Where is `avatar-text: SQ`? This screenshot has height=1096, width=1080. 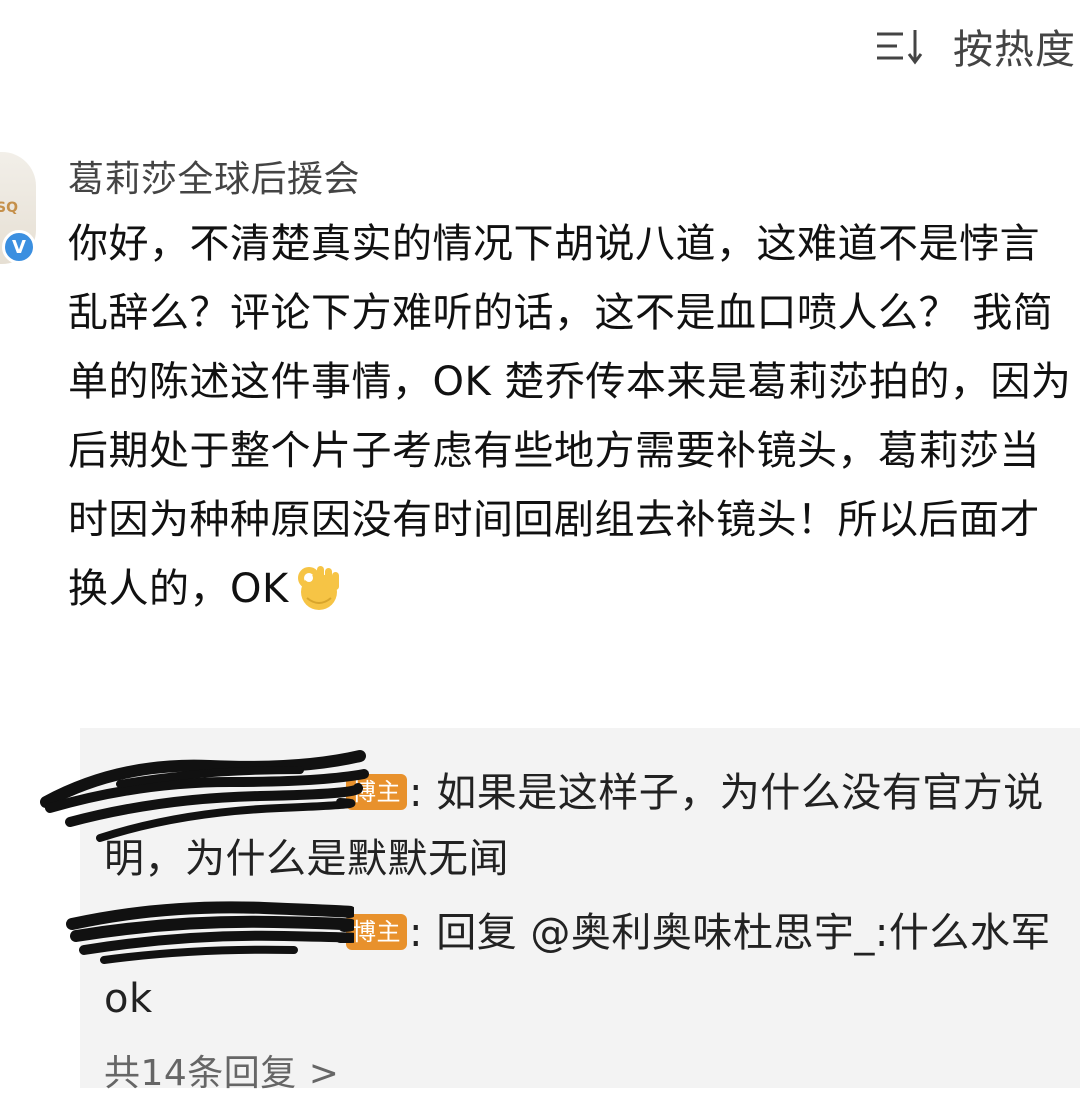 avatar-text: SQ is located at coordinates (9, 208).